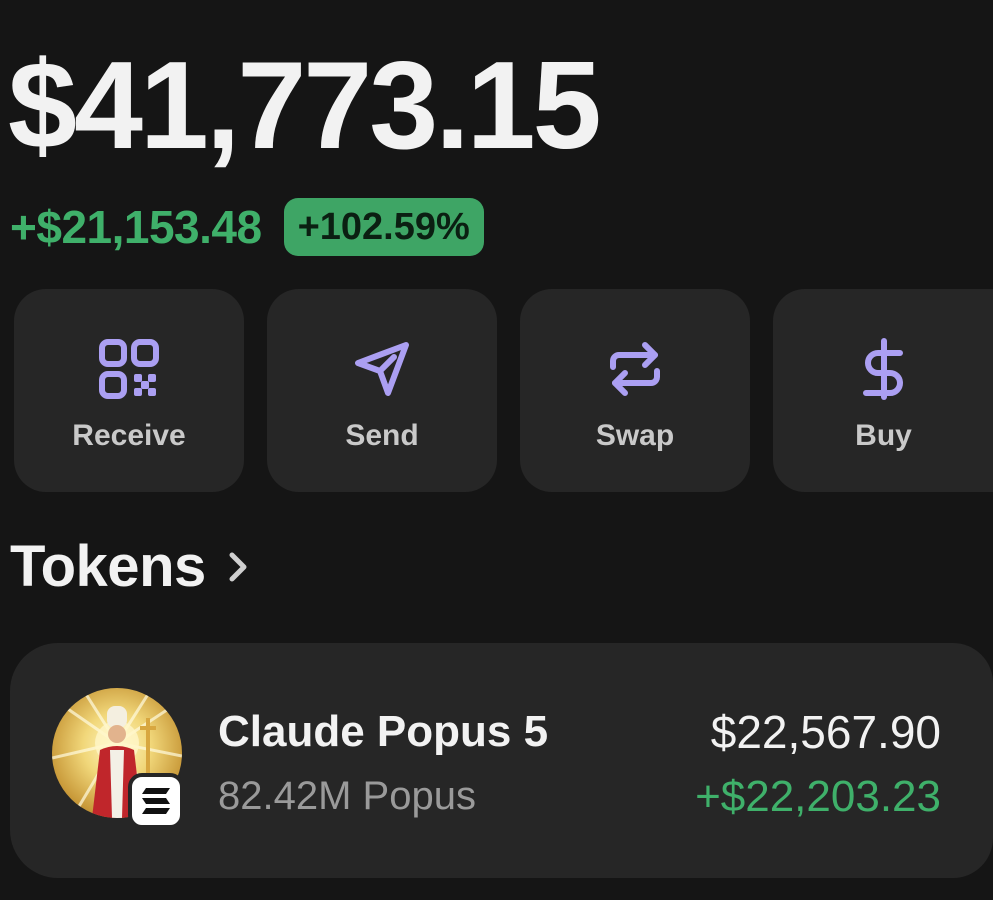 The width and height of the screenshot is (993, 900). What do you see at coordinates (347, 796) in the screenshot?
I see `token-quantity: 82.42M Popus` at bounding box center [347, 796].